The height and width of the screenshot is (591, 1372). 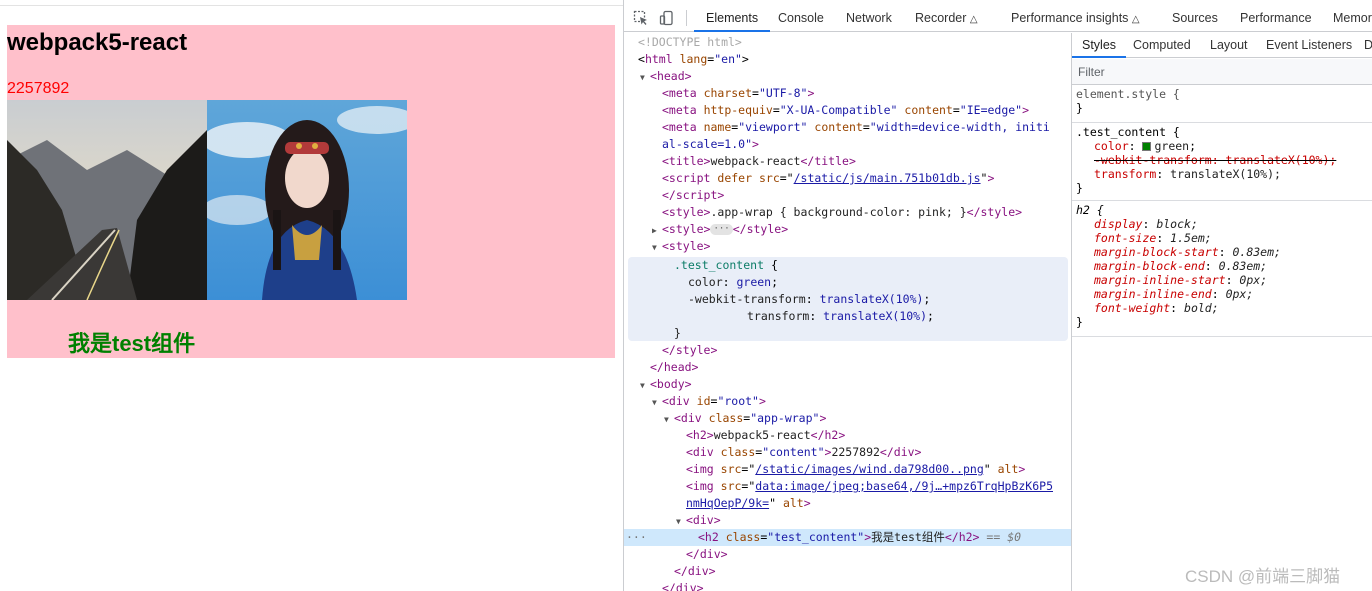 I want to click on h2-prop-line: margin-inline-start: 0px;, so click(x=1181, y=280).